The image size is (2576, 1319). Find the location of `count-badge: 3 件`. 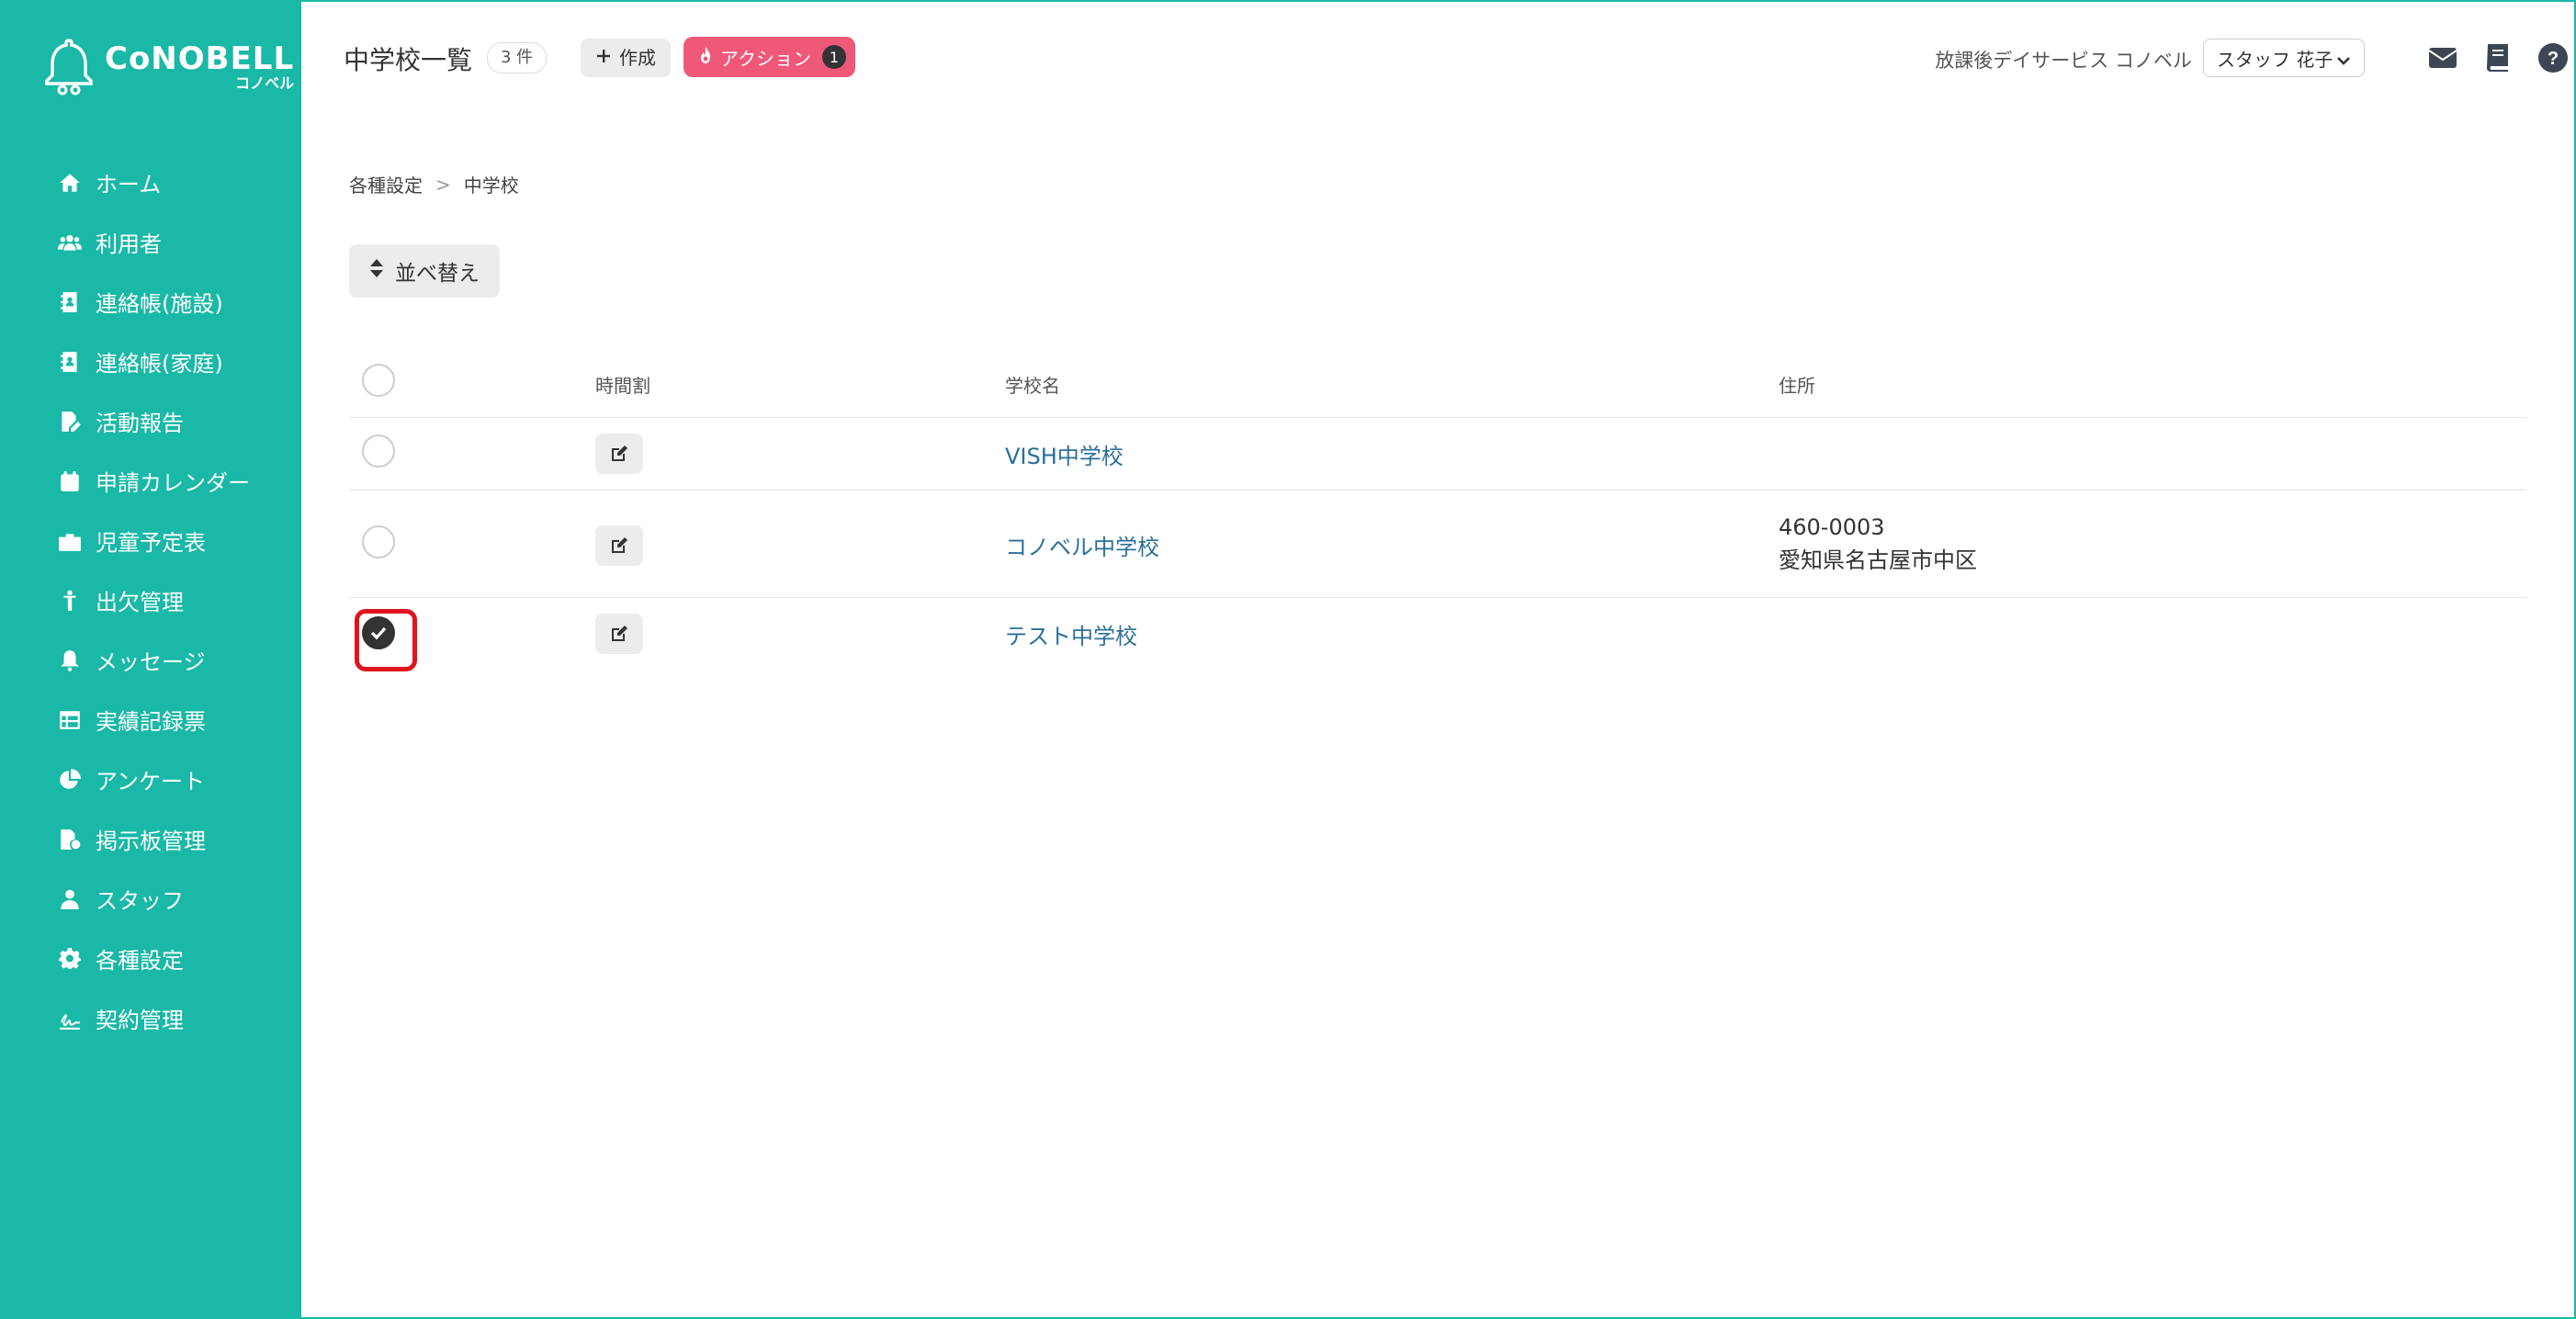

count-badge: 3 件 is located at coordinates (517, 57).